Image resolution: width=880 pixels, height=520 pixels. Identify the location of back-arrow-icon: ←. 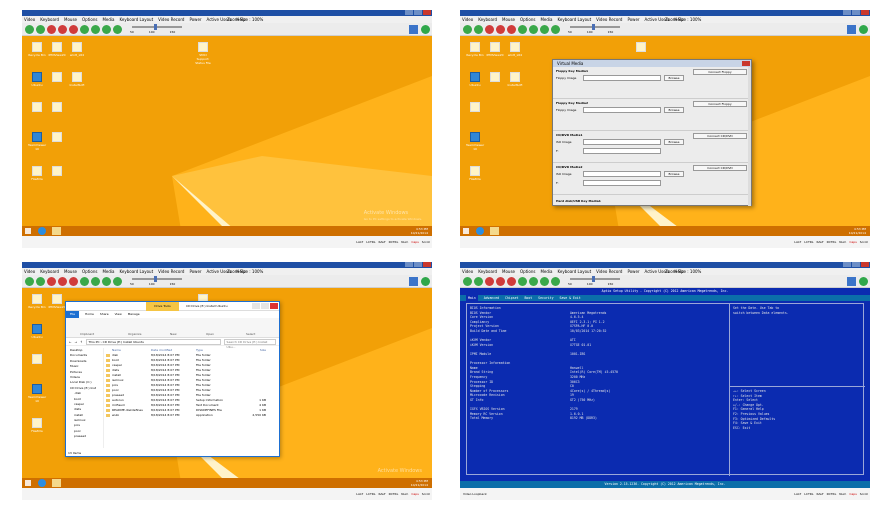
(70, 342).